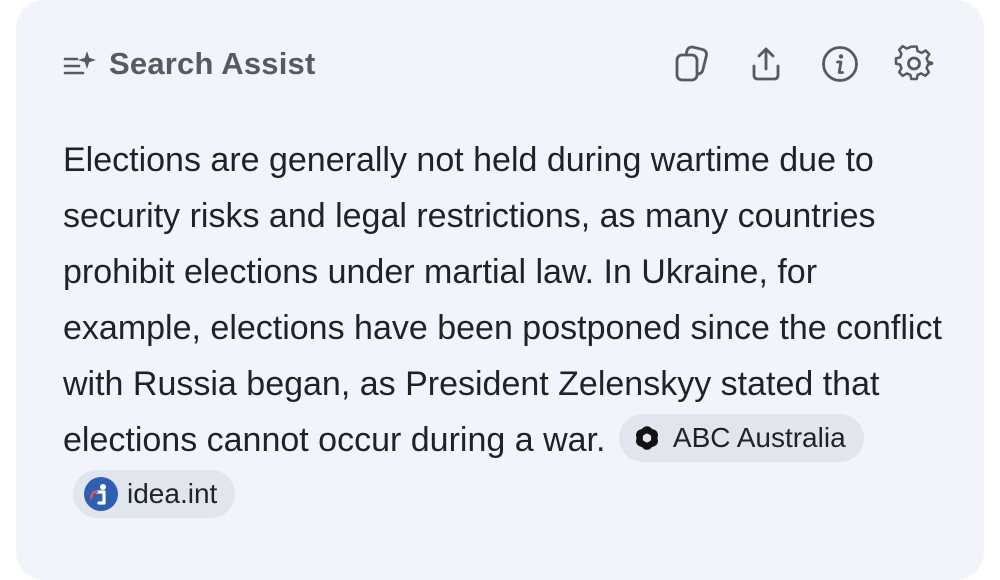 This screenshot has width=1000, height=580. I want to click on settings-gear-icon, so click(914, 64).